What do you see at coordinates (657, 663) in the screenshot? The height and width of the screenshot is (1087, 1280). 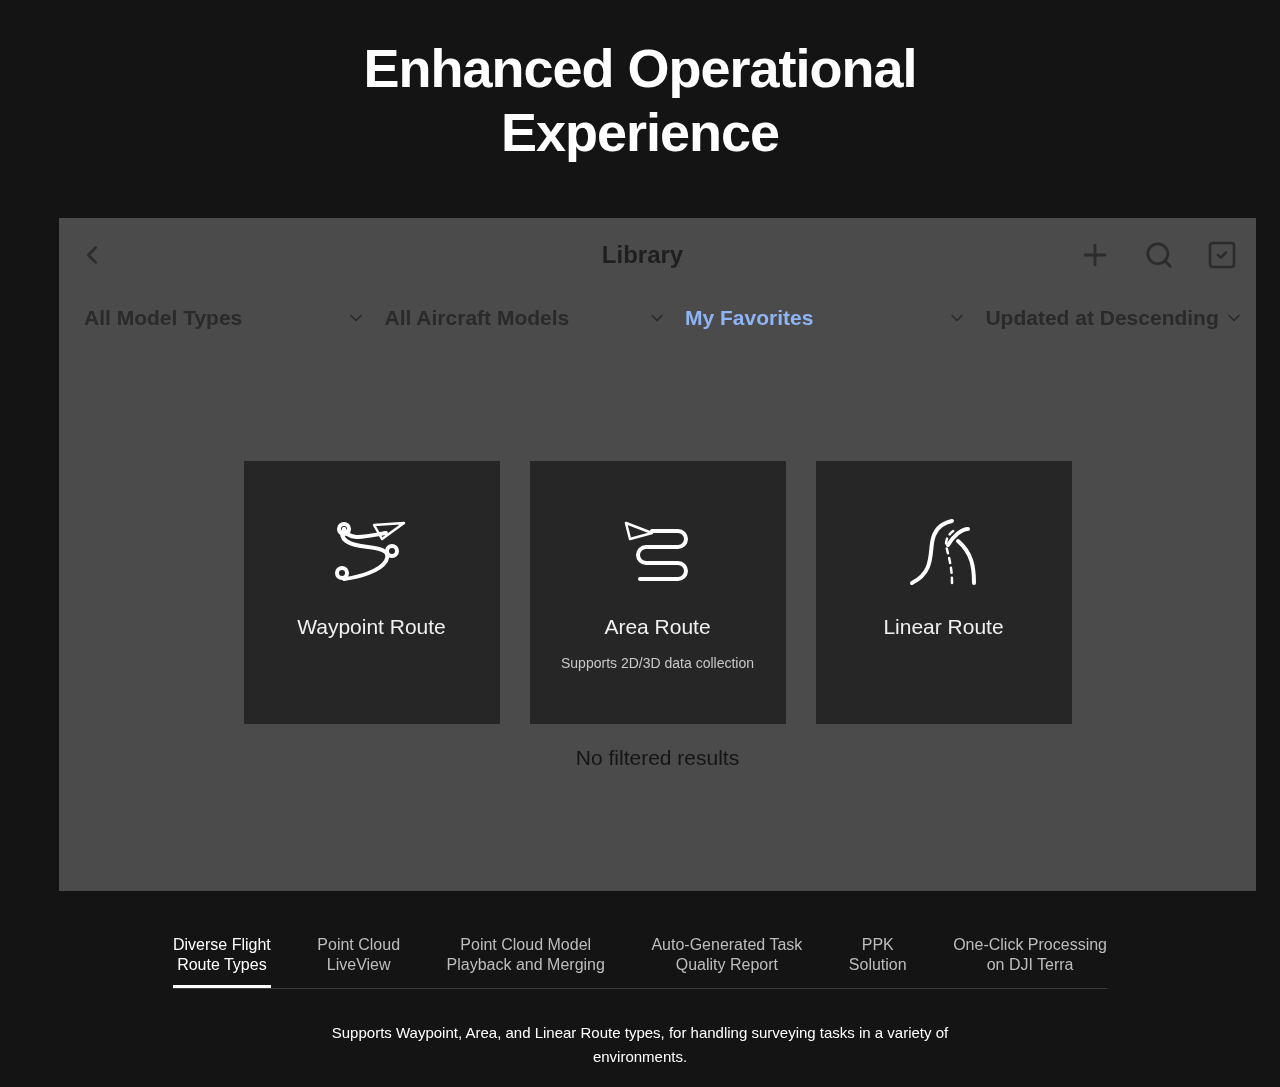 I see `card-subtitle: Supports 2D/3D data collection` at bounding box center [657, 663].